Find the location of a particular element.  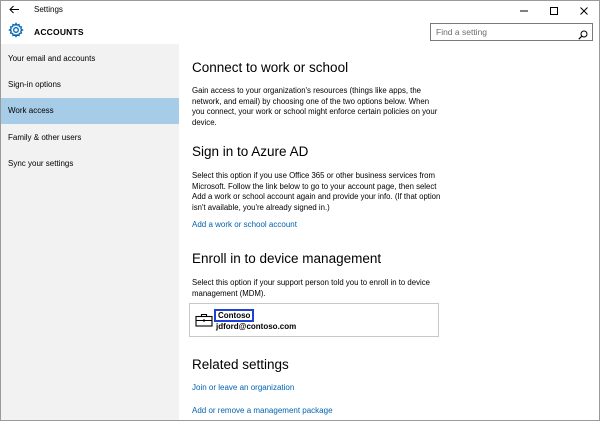

close-icon is located at coordinates (584, 11).